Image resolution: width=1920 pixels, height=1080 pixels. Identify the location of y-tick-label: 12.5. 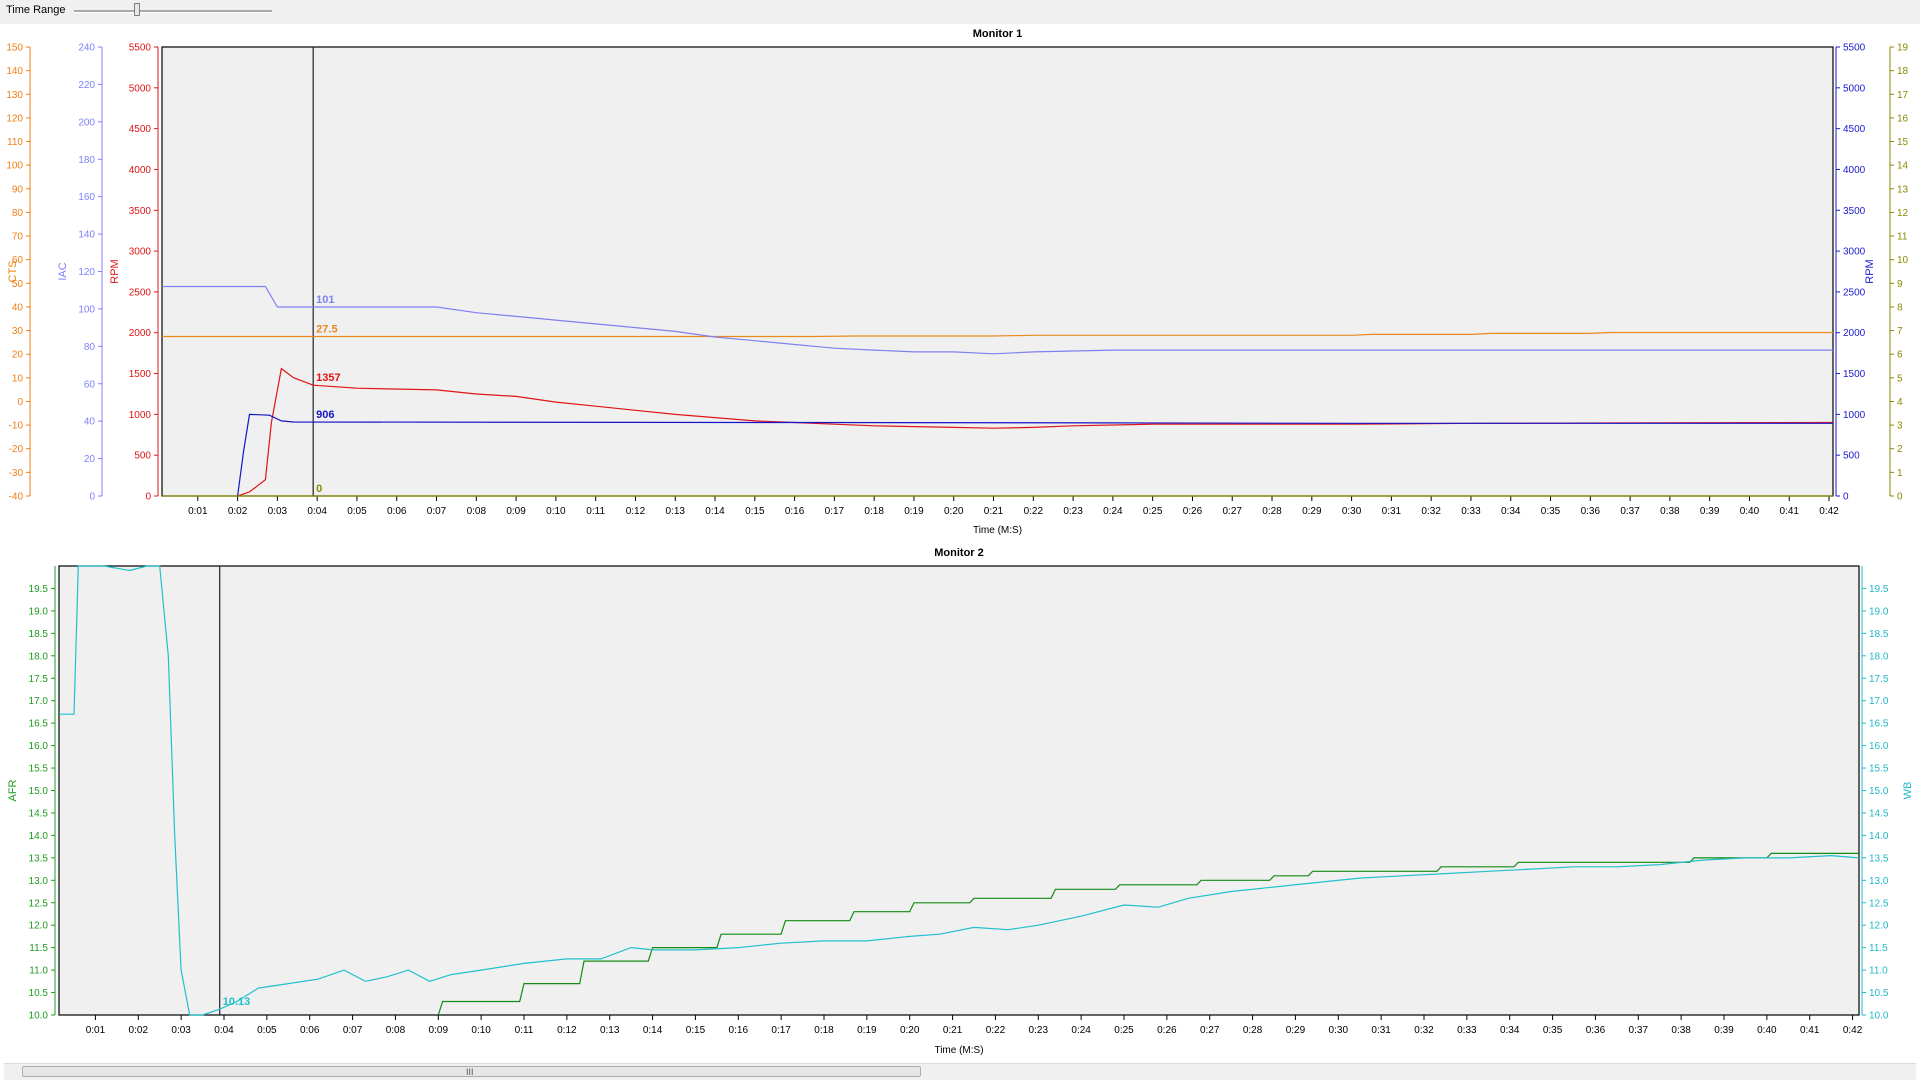
(39, 903).